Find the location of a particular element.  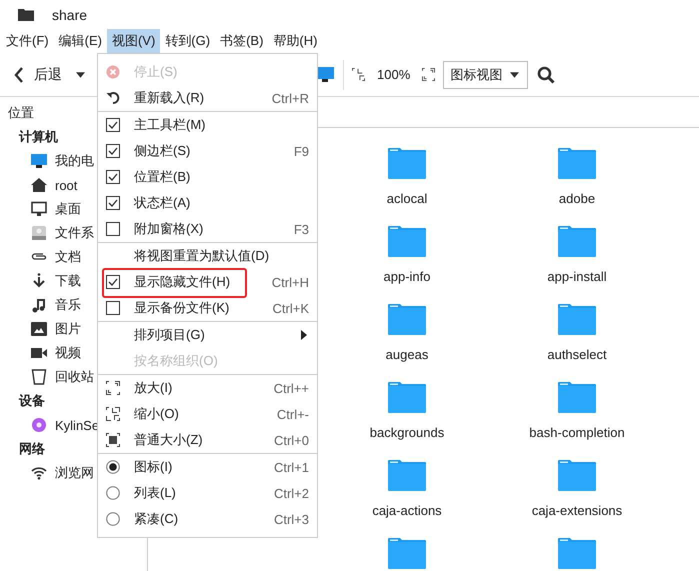

drive-icon is located at coordinates (39, 233).